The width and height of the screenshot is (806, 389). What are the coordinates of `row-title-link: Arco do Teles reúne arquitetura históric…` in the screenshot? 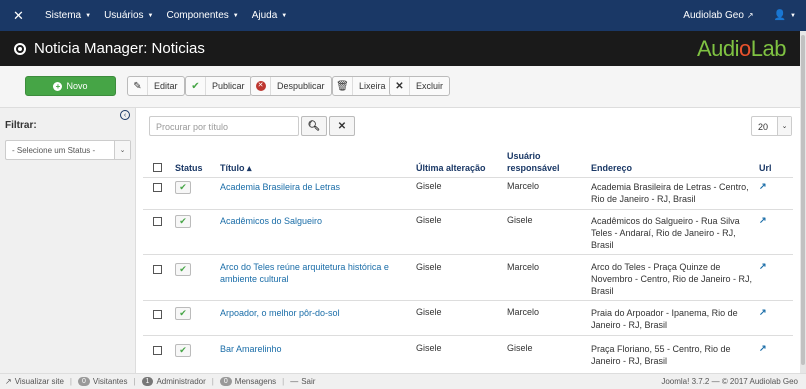 It's located at (310, 273).